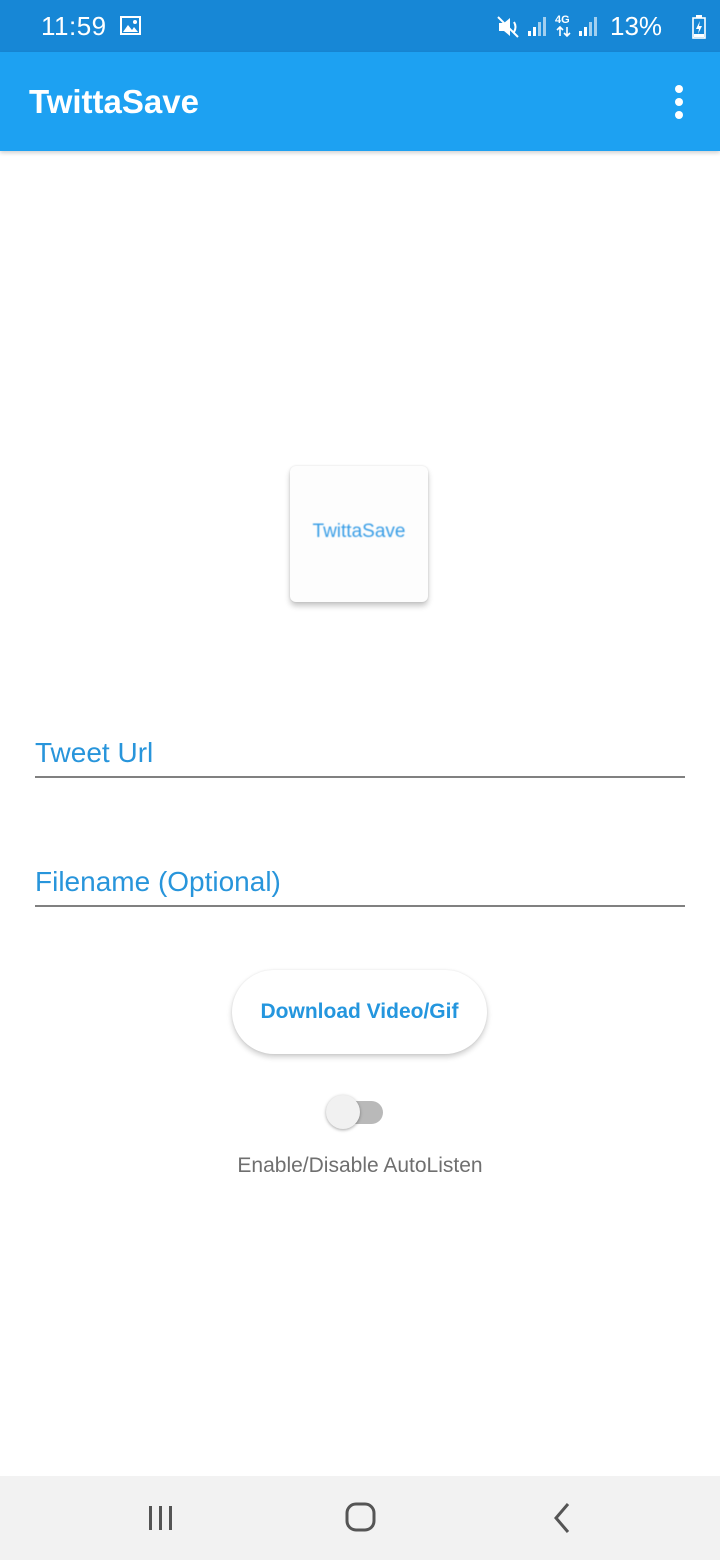  What do you see at coordinates (130, 25) in the screenshot?
I see `gallery-icon` at bounding box center [130, 25].